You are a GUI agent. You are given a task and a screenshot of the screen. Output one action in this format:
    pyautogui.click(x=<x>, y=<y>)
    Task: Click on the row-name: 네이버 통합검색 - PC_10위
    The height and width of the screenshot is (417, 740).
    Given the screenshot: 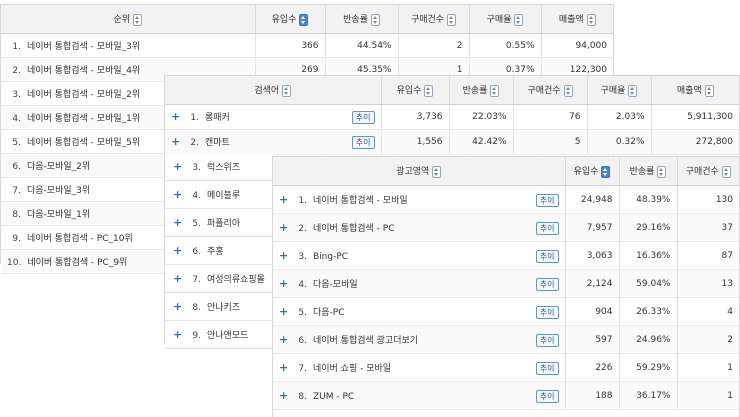 What is the action you would take?
    pyautogui.click(x=80, y=239)
    